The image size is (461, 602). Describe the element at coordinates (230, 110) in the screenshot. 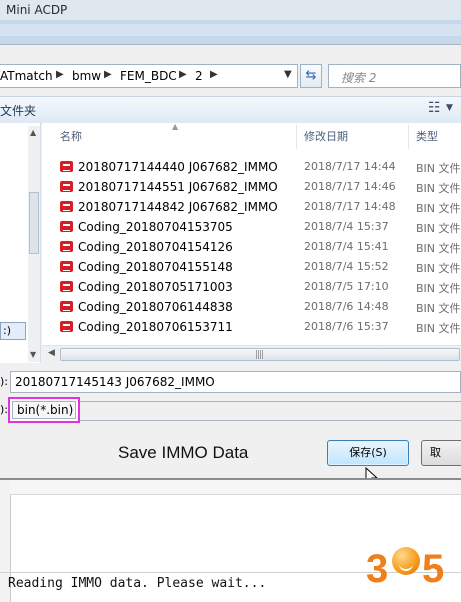

I see `command-toolbar: 文件夹 ☷ ▼` at that location.